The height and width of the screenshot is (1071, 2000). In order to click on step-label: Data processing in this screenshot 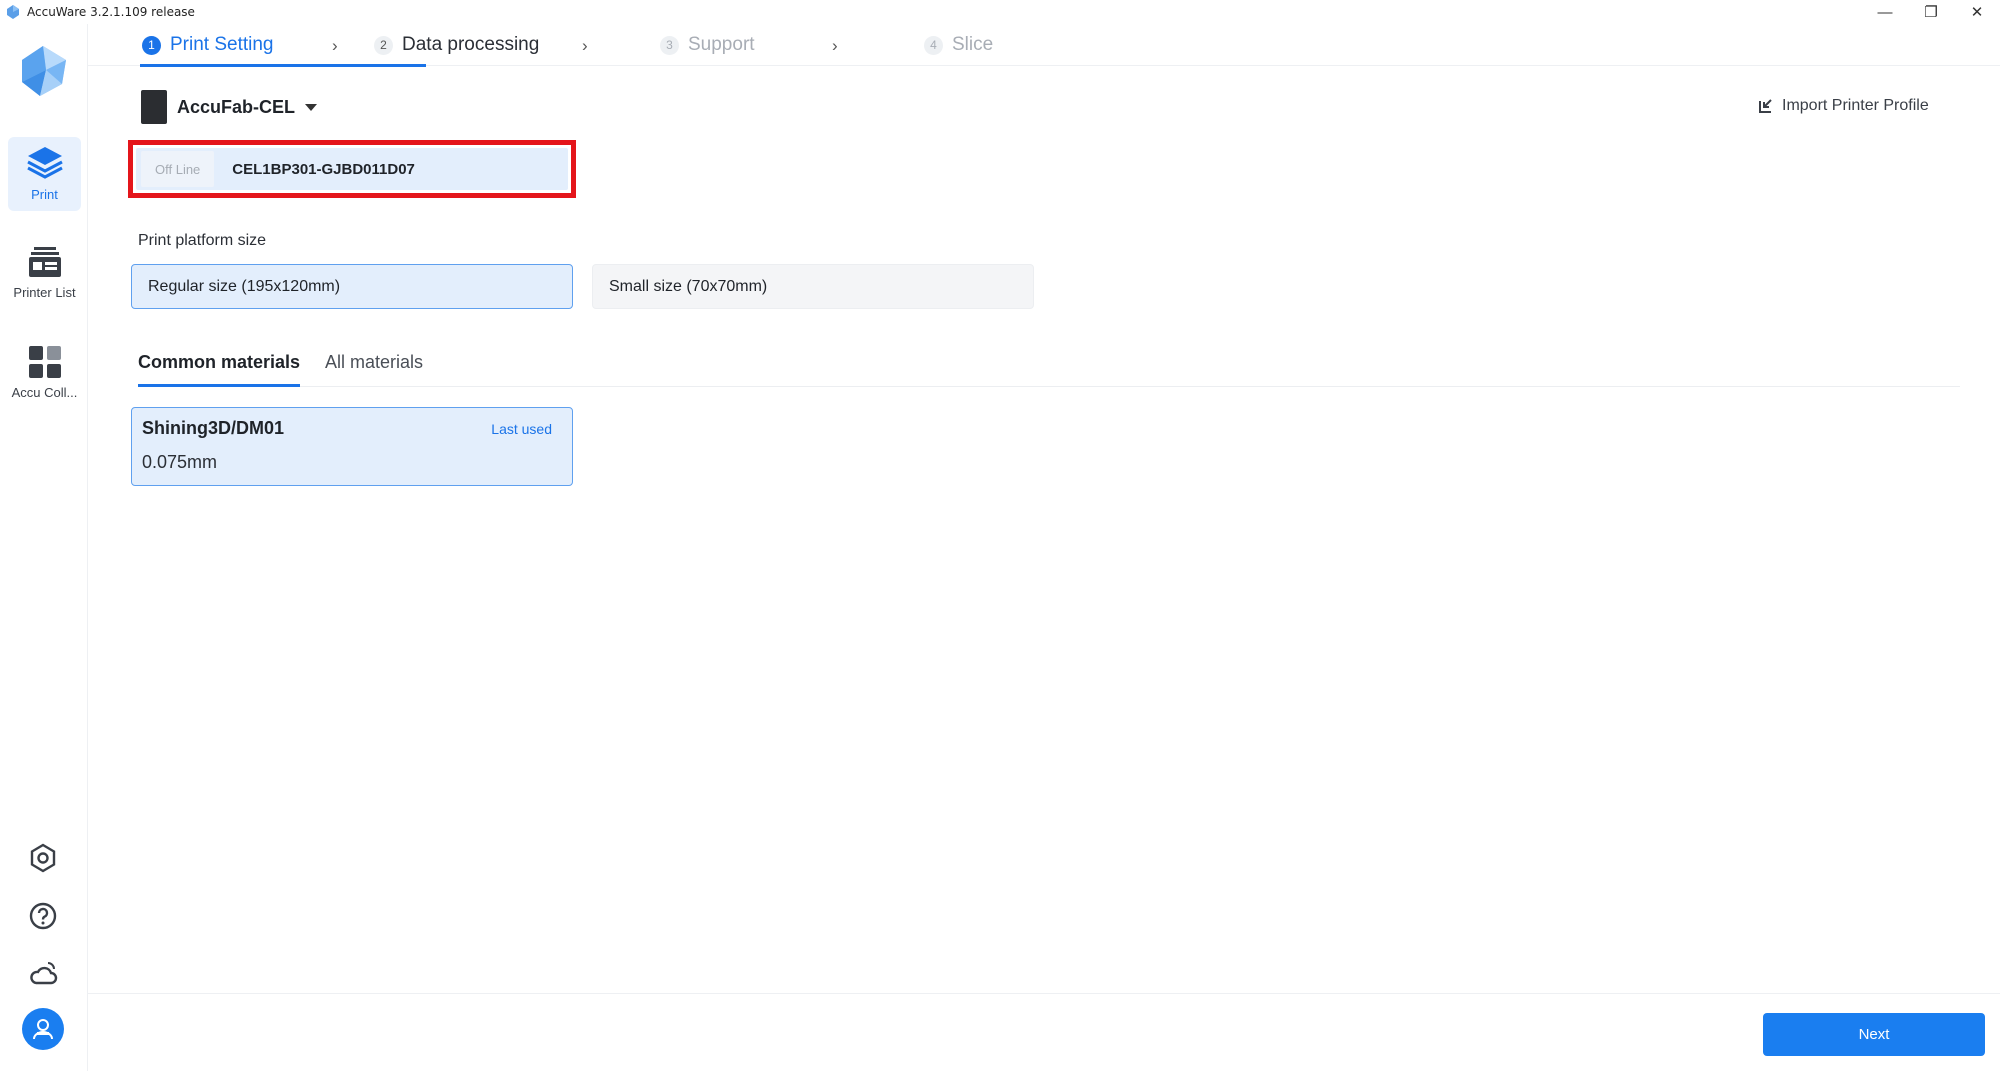, I will do `click(471, 44)`.